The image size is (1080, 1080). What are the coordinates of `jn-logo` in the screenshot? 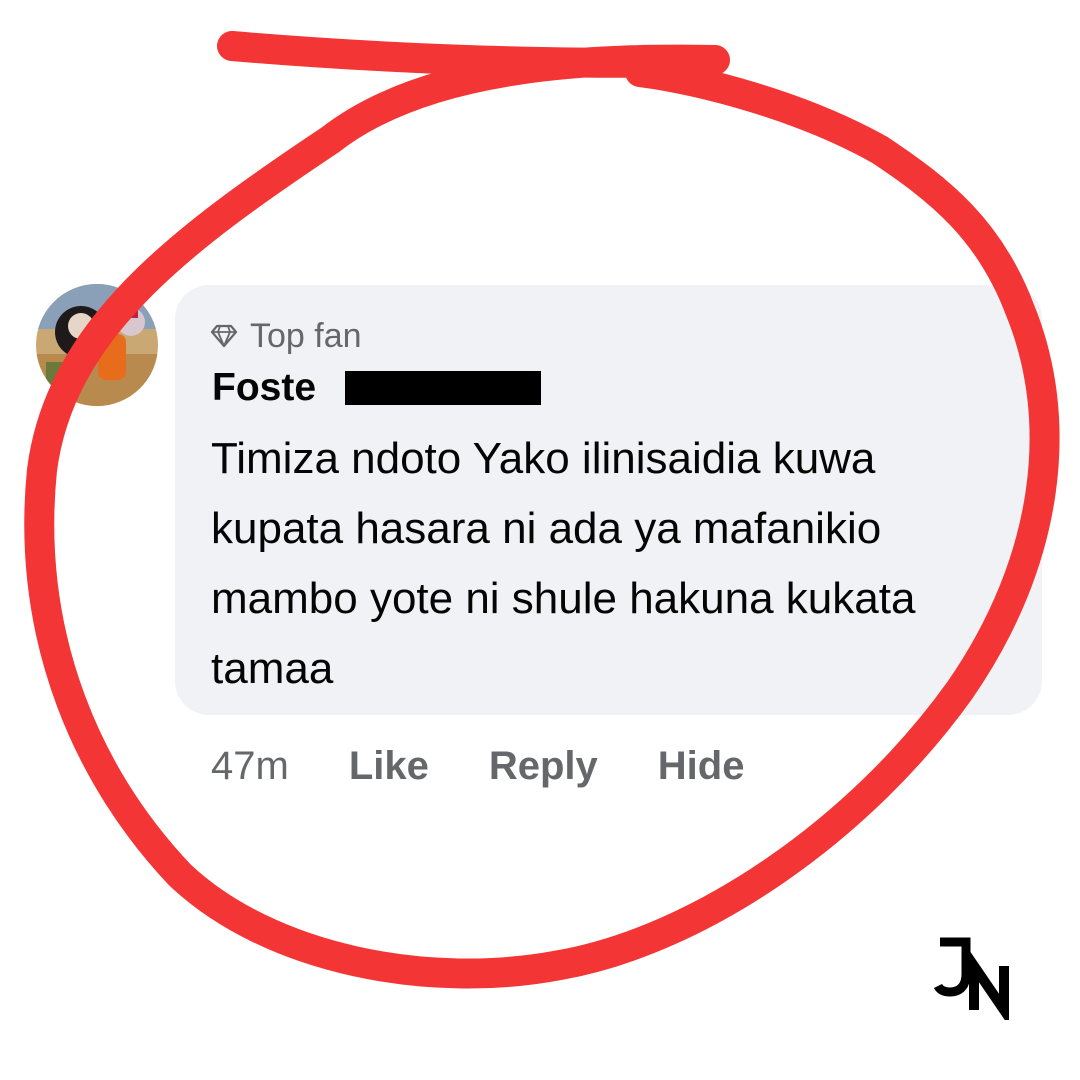 It's located at (971, 978).